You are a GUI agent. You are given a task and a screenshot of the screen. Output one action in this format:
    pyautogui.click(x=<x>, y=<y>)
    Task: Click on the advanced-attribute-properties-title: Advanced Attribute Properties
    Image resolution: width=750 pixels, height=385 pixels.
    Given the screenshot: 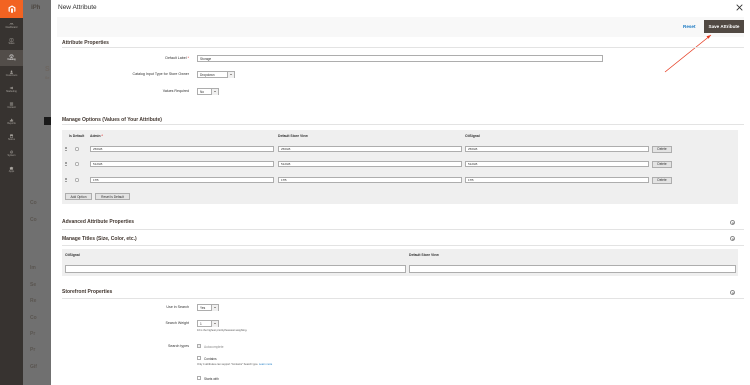 What is the action you would take?
    pyautogui.click(x=98, y=222)
    